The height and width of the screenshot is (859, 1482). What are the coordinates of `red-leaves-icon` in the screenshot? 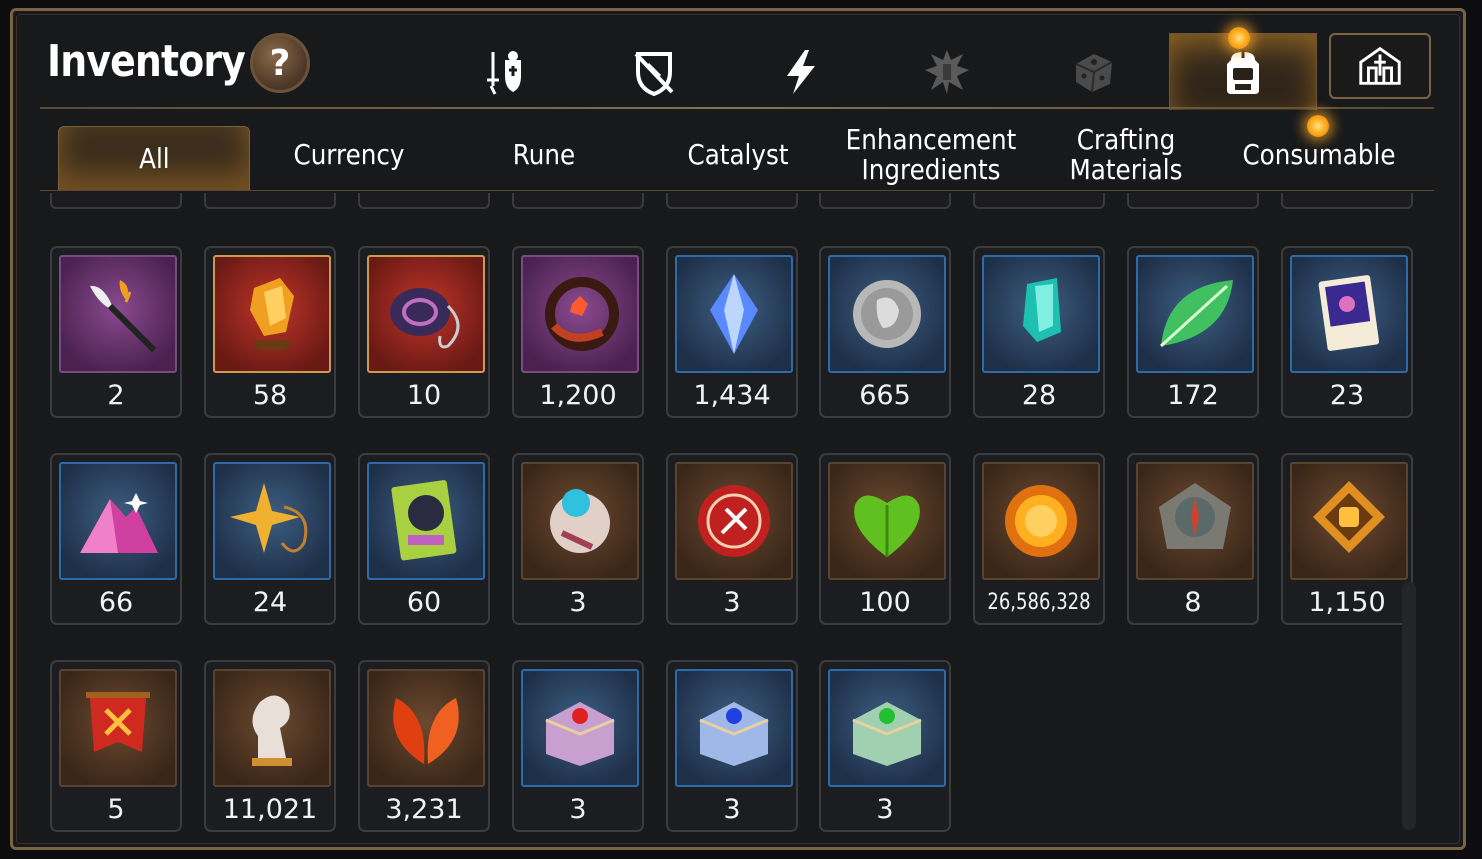 It's located at (426, 731).